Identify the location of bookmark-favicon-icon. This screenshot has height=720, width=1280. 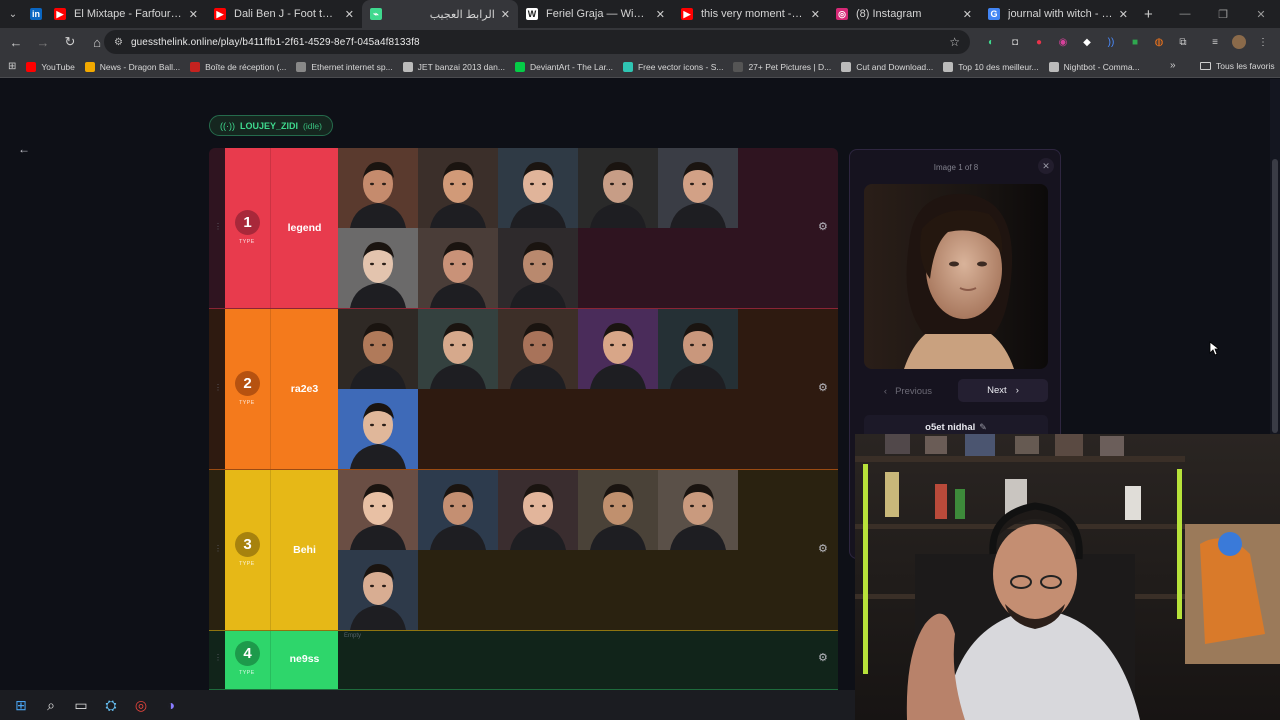
(89, 66).